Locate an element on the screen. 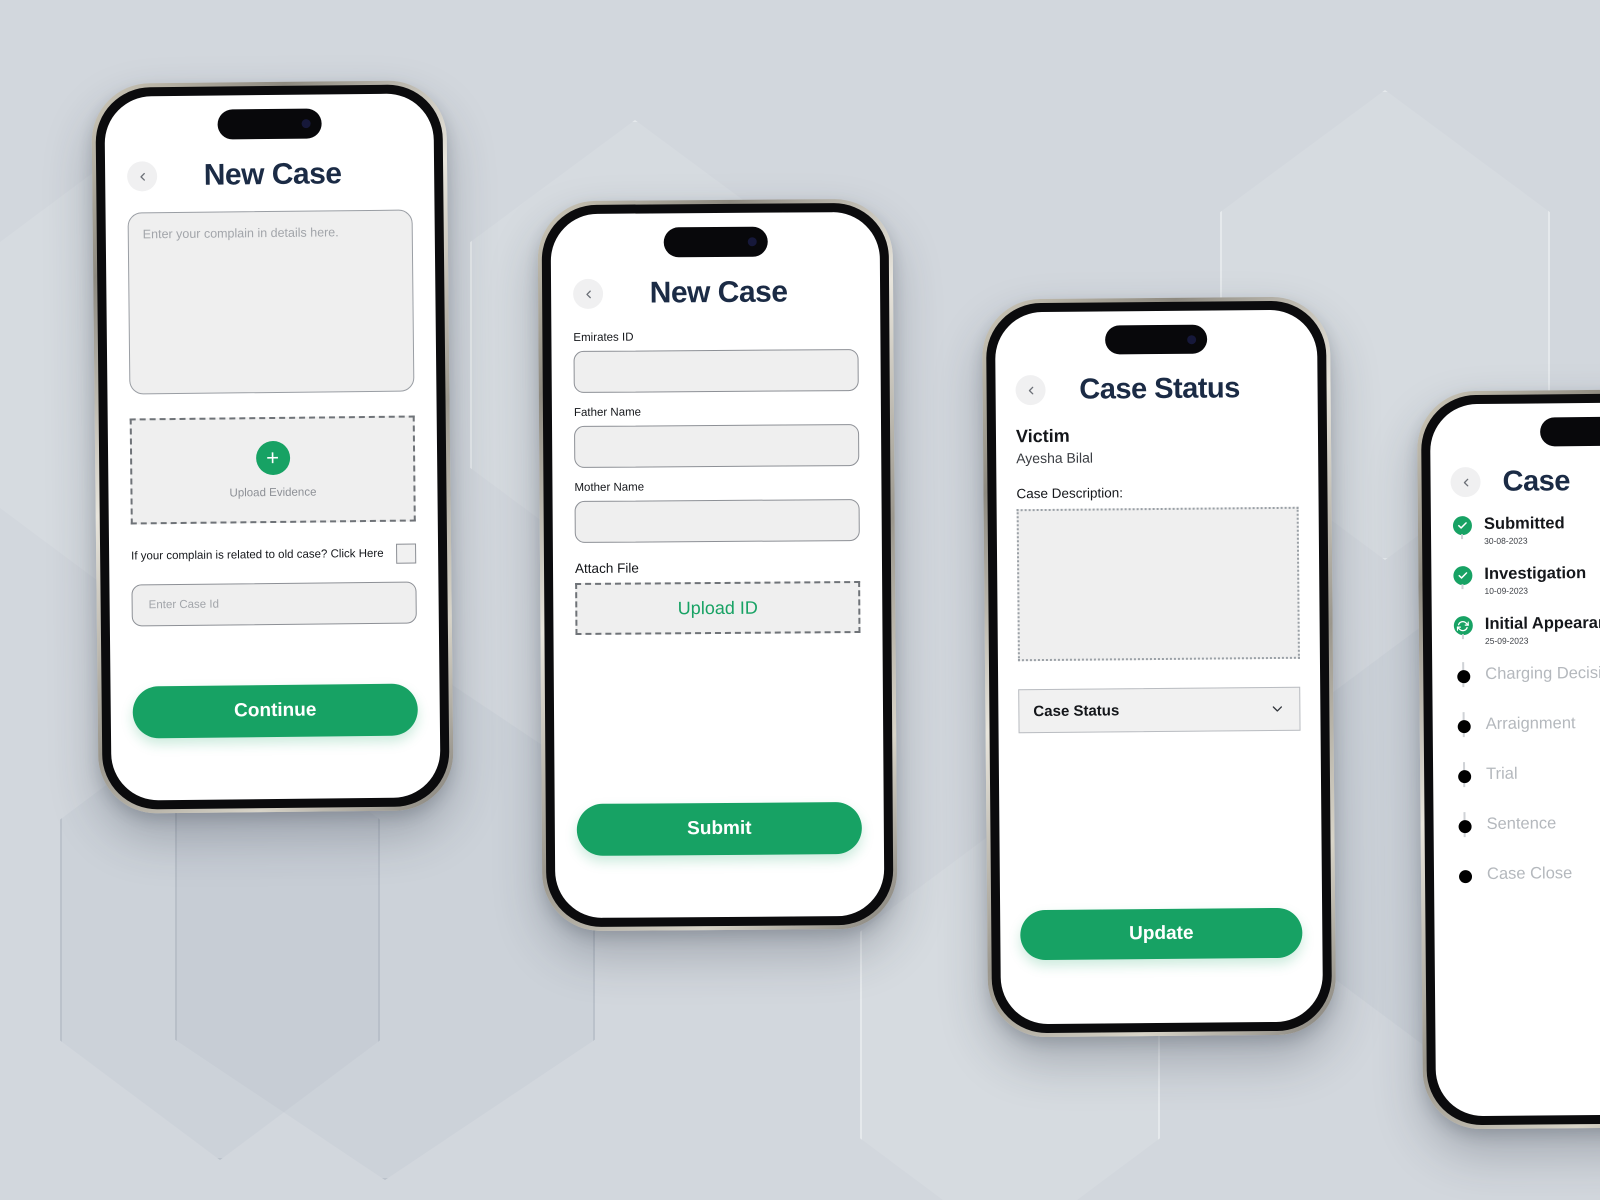  case-description-block: Case Description: is located at coordinates (1158, 573).